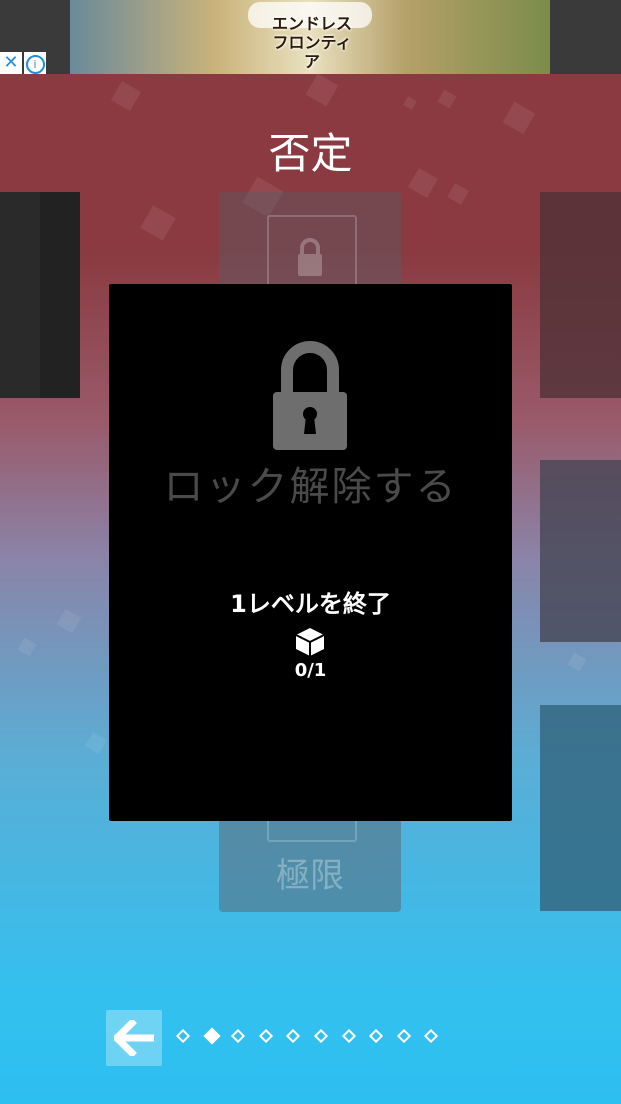  I want to click on level-card-label: 極限, so click(310, 876).